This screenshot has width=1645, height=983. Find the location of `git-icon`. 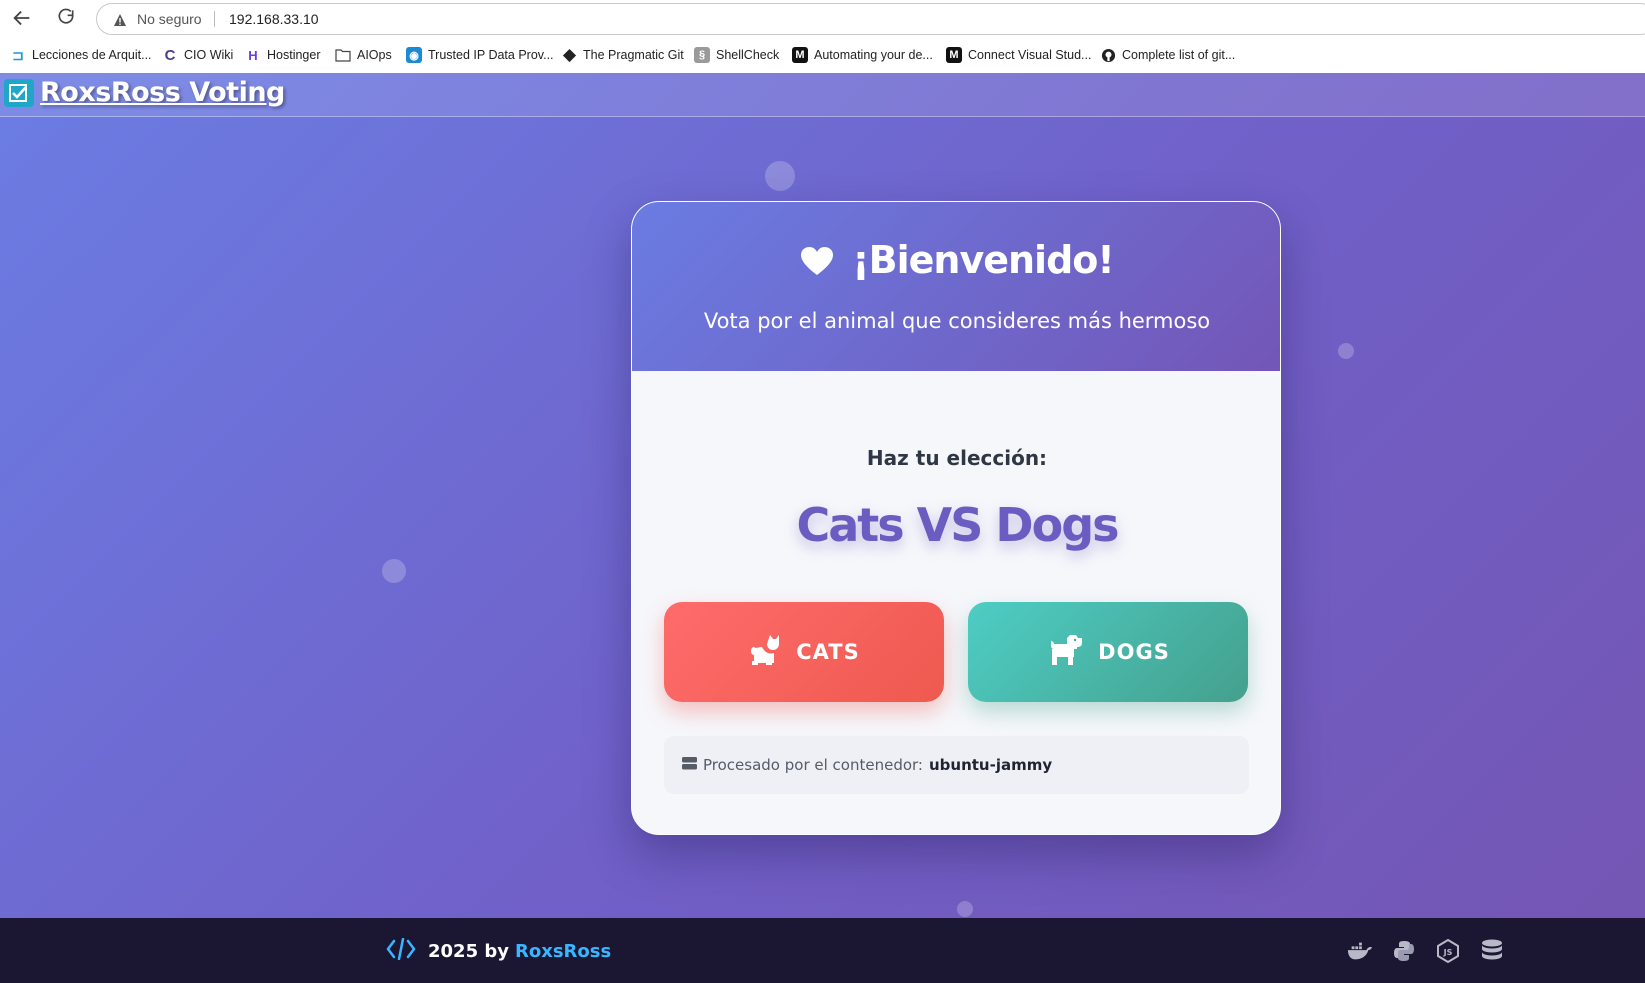

git-icon is located at coordinates (569, 55).